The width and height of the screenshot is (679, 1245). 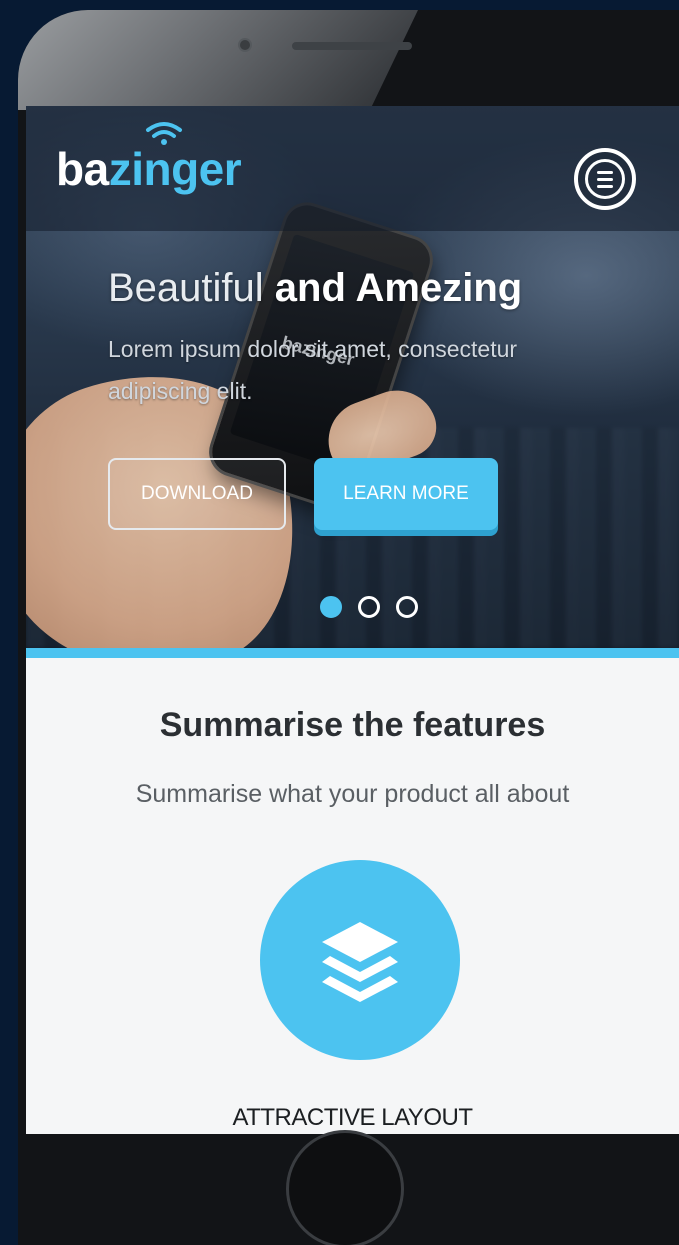 What do you see at coordinates (352, 653) in the screenshot?
I see `hero-accent-stripe` at bounding box center [352, 653].